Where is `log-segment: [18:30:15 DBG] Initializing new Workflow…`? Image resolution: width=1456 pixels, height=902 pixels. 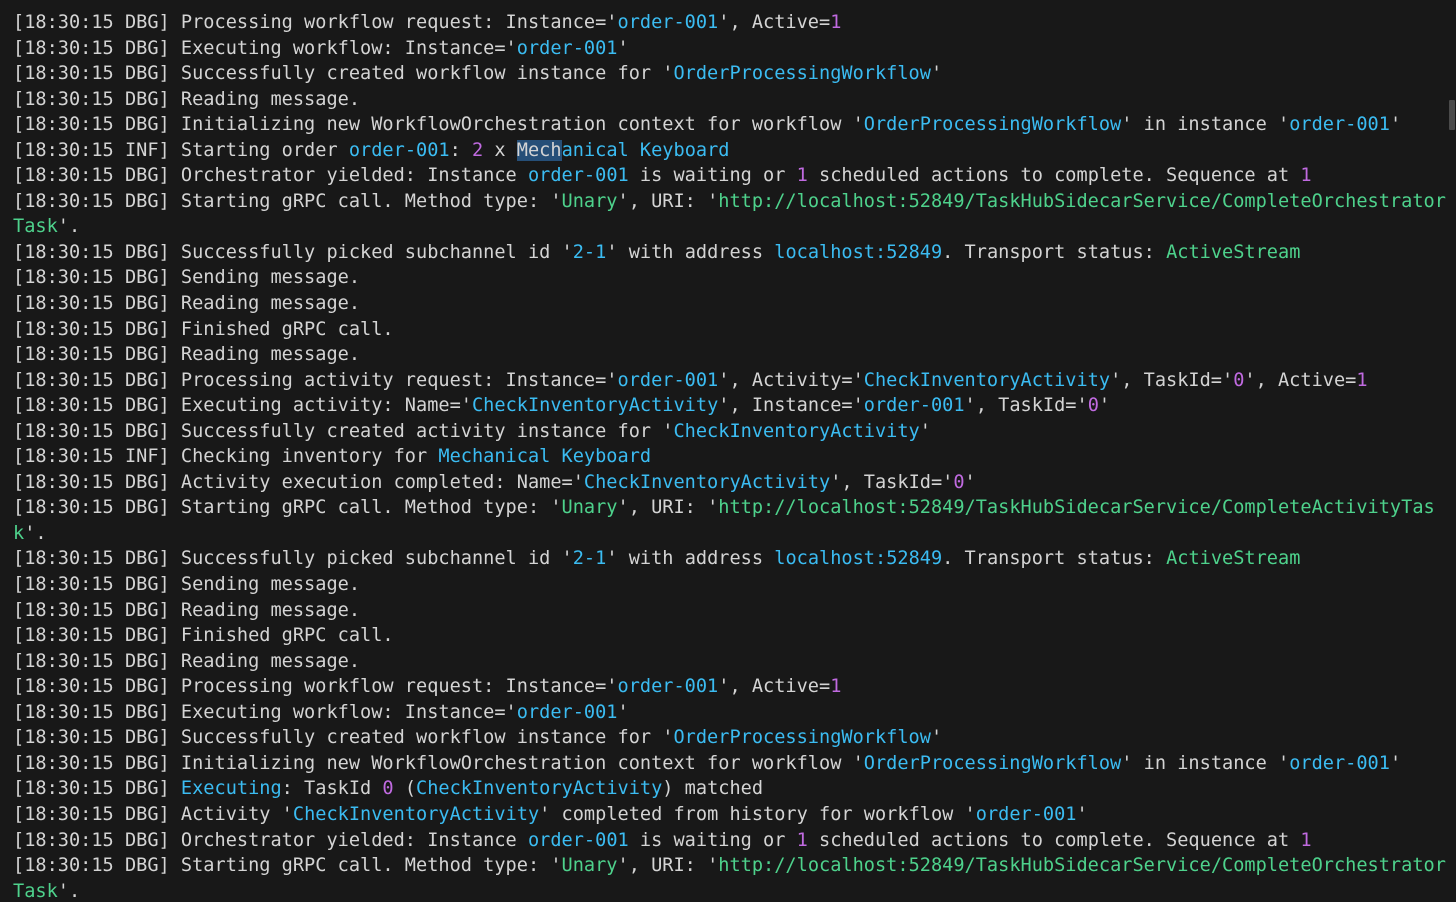 log-segment: [18:30:15 DBG] Initializing new Workflow… is located at coordinates (438, 125).